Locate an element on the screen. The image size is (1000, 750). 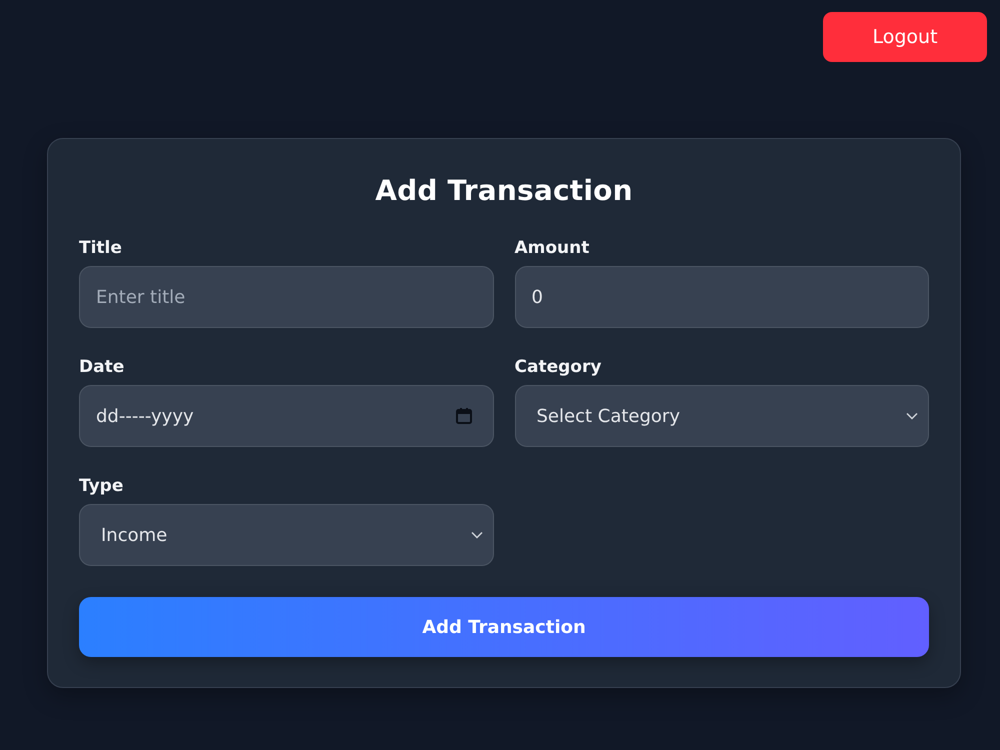
input-field: 0 is located at coordinates (721, 297).